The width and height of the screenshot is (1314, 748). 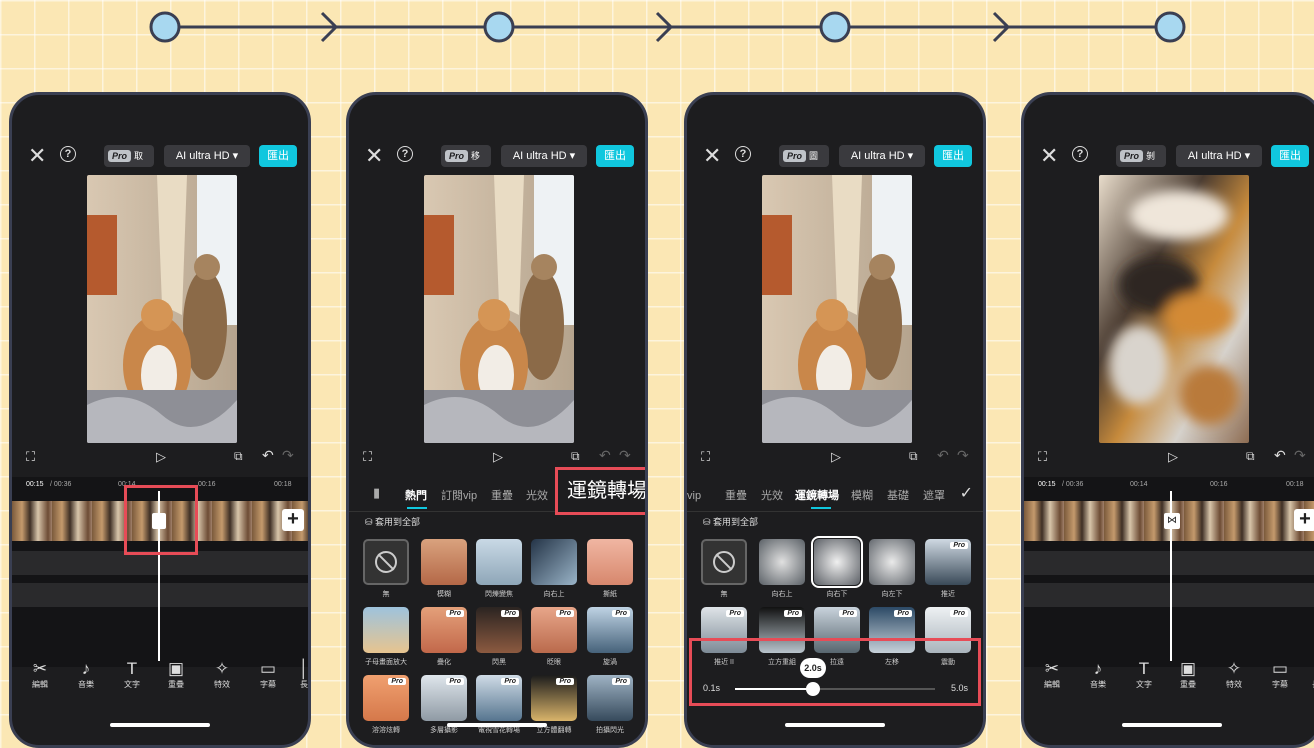 I want to click on transition-tear, so click(x=610, y=562).